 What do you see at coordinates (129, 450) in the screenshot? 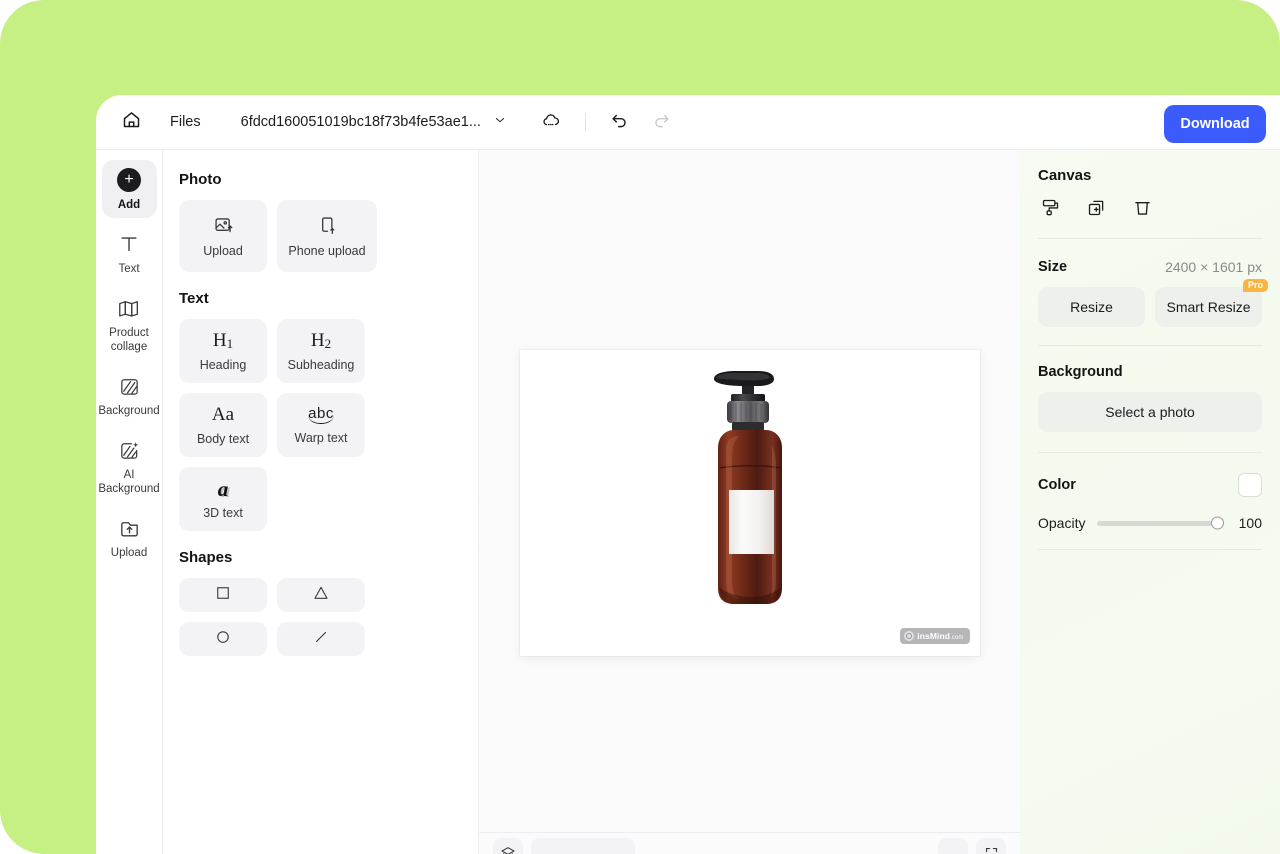
I see `hatch-sparkle-icon` at bounding box center [129, 450].